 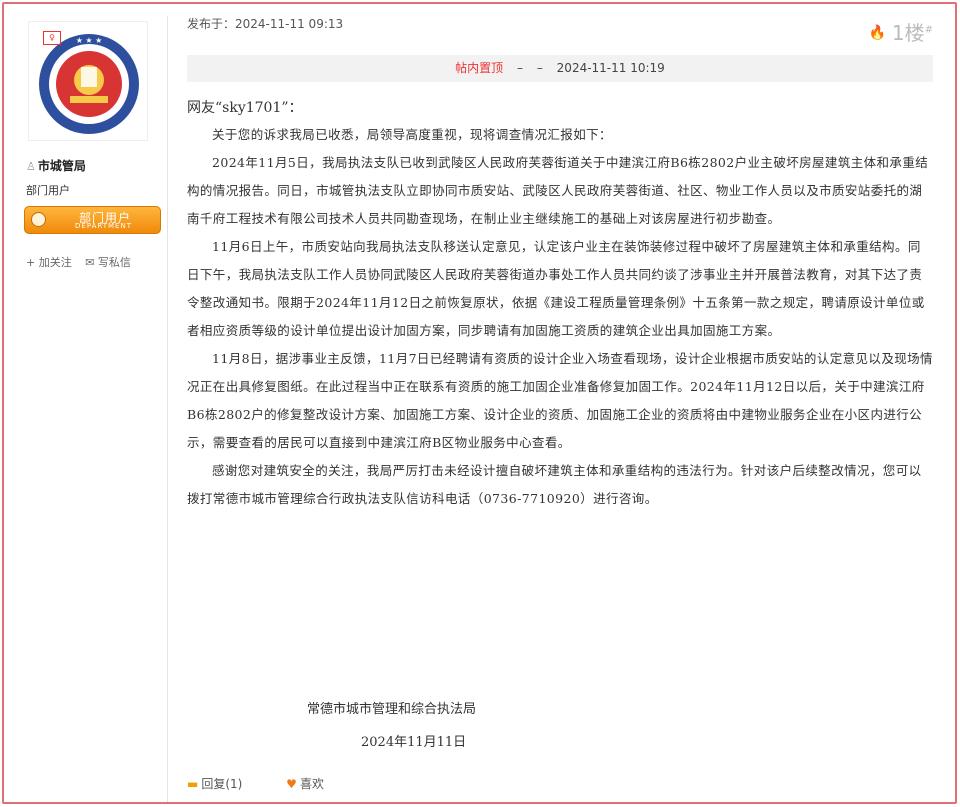 I want to click on flame-icon: 🔥, so click(x=877, y=33).